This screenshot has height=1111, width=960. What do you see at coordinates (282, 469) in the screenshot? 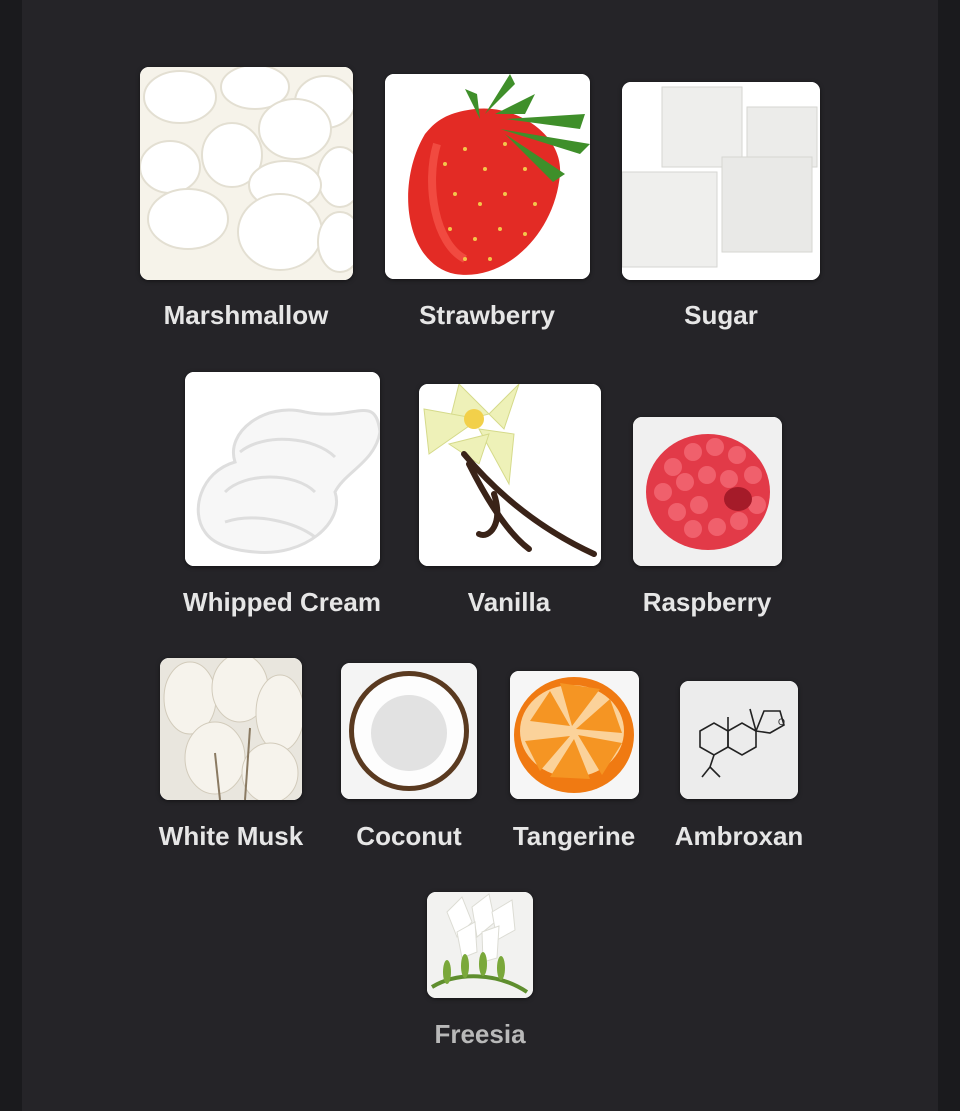
I see `whipped-cream-image` at bounding box center [282, 469].